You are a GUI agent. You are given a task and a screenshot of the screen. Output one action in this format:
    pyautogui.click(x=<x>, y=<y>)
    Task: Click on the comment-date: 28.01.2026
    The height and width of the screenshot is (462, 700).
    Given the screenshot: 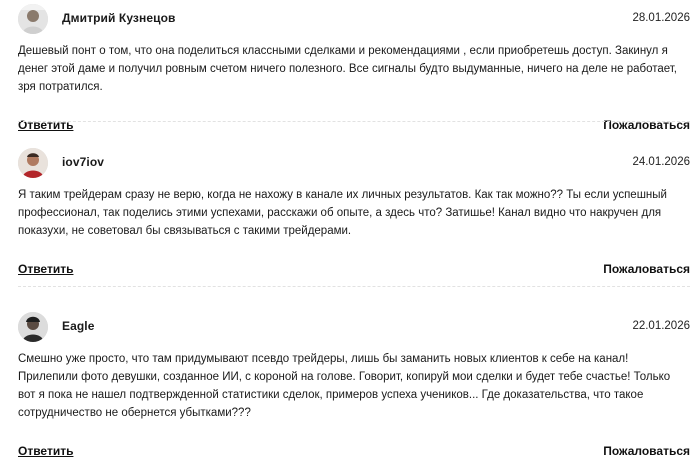 What is the action you would take?
    pyautogui.click(x=661, y=18)
    